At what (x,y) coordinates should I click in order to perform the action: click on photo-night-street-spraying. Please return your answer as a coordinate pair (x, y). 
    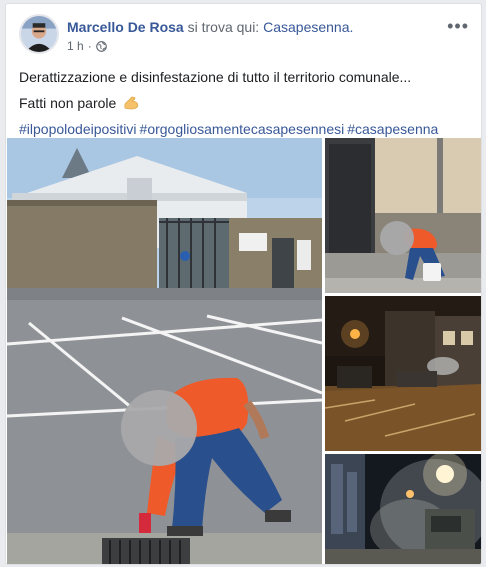
    Looking at the image, I should click on (403, 373).